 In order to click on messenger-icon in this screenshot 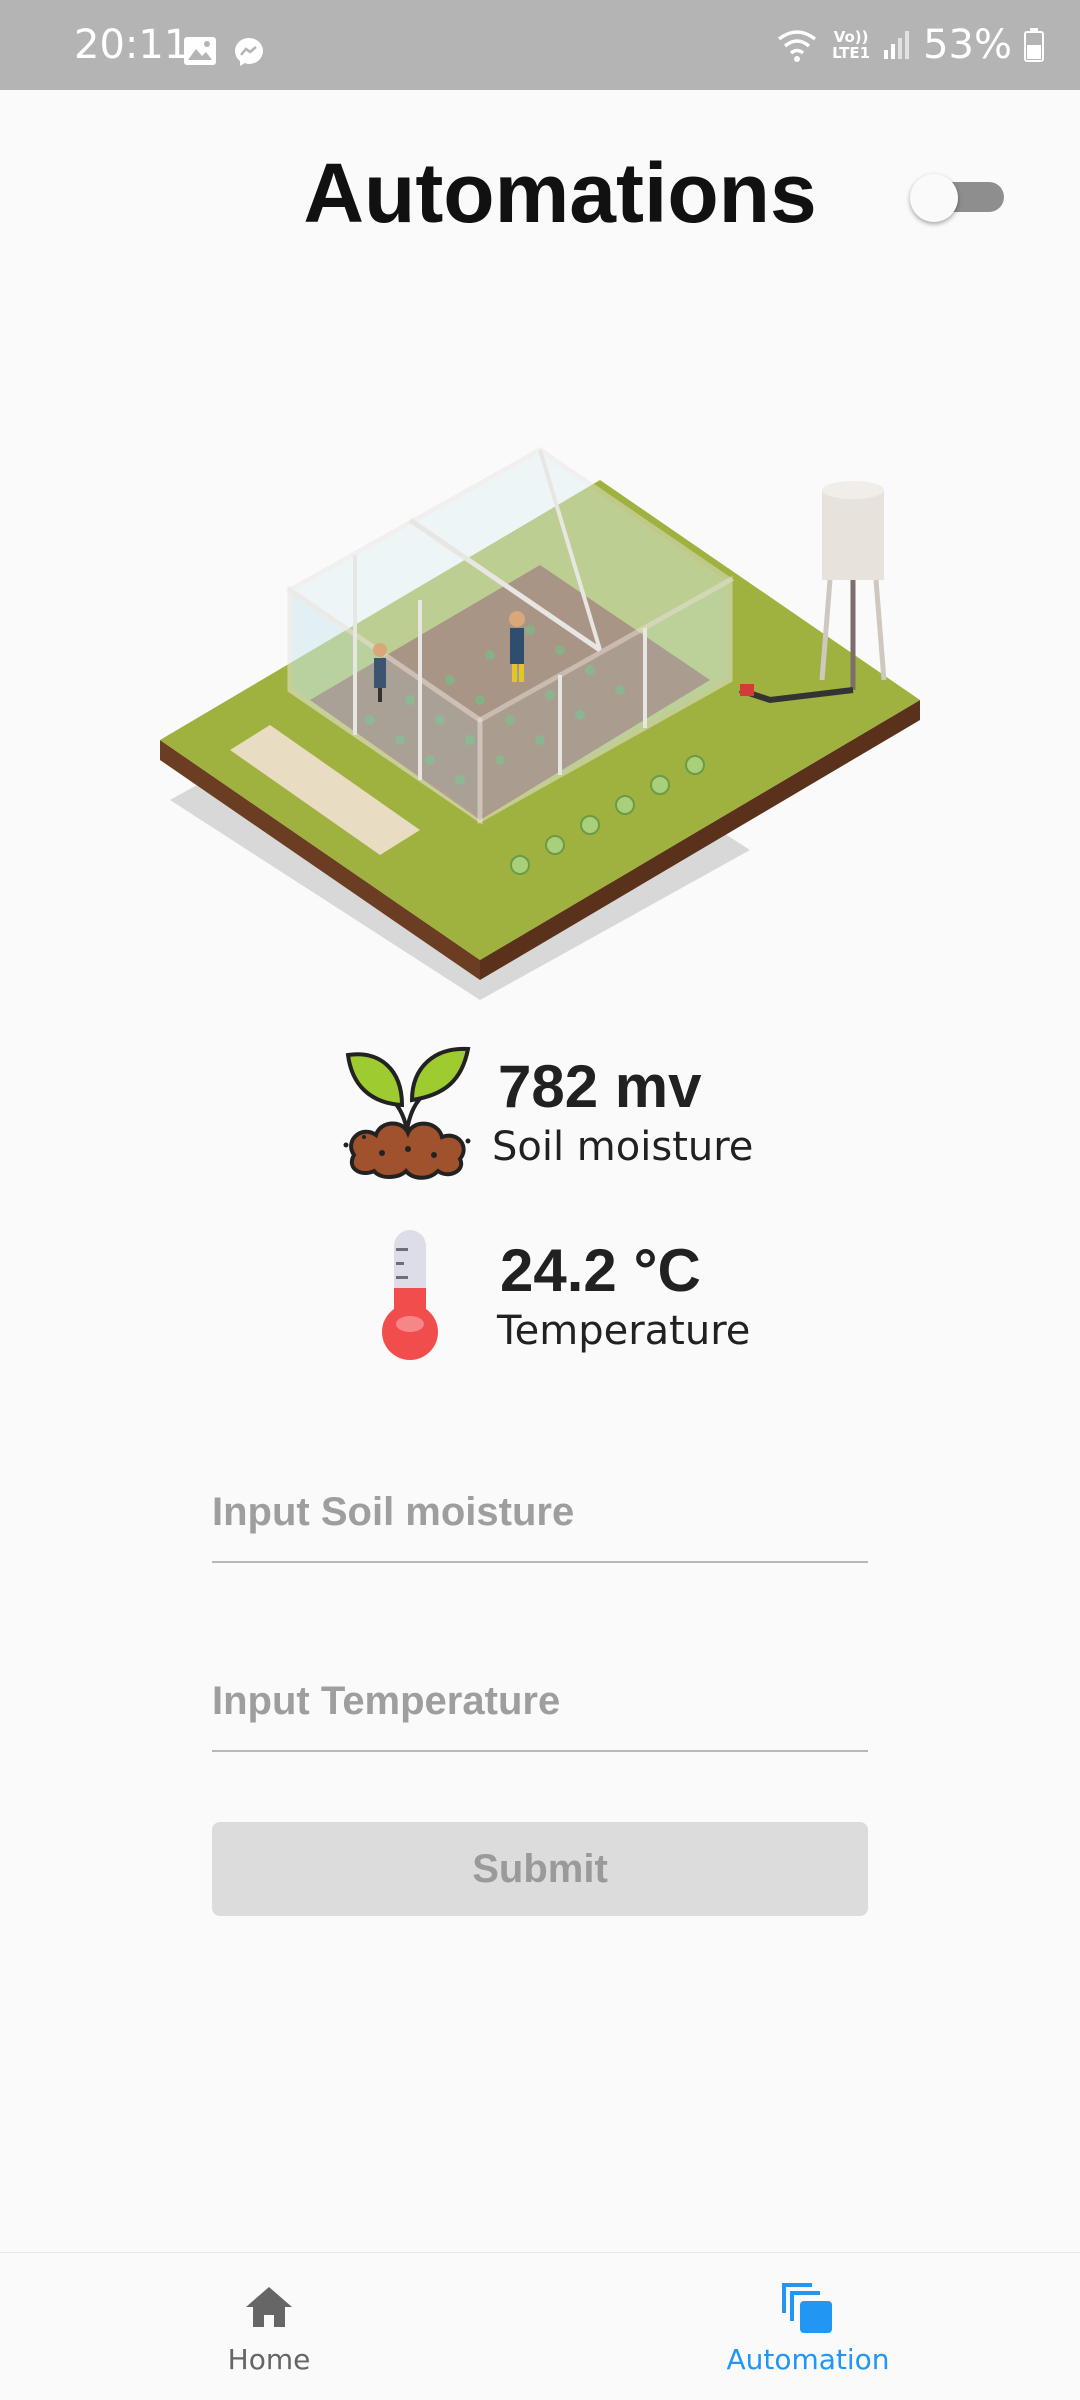, I will do `click(249, 52)`.